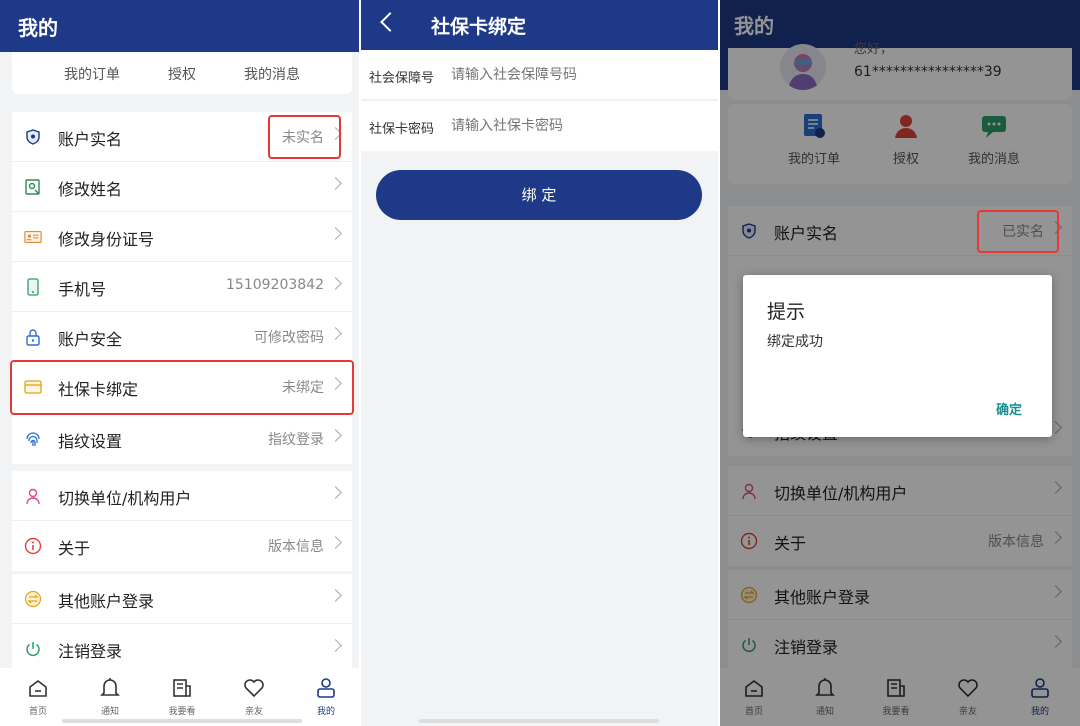  I want to click on row-label: 关于, so click(74, 548).